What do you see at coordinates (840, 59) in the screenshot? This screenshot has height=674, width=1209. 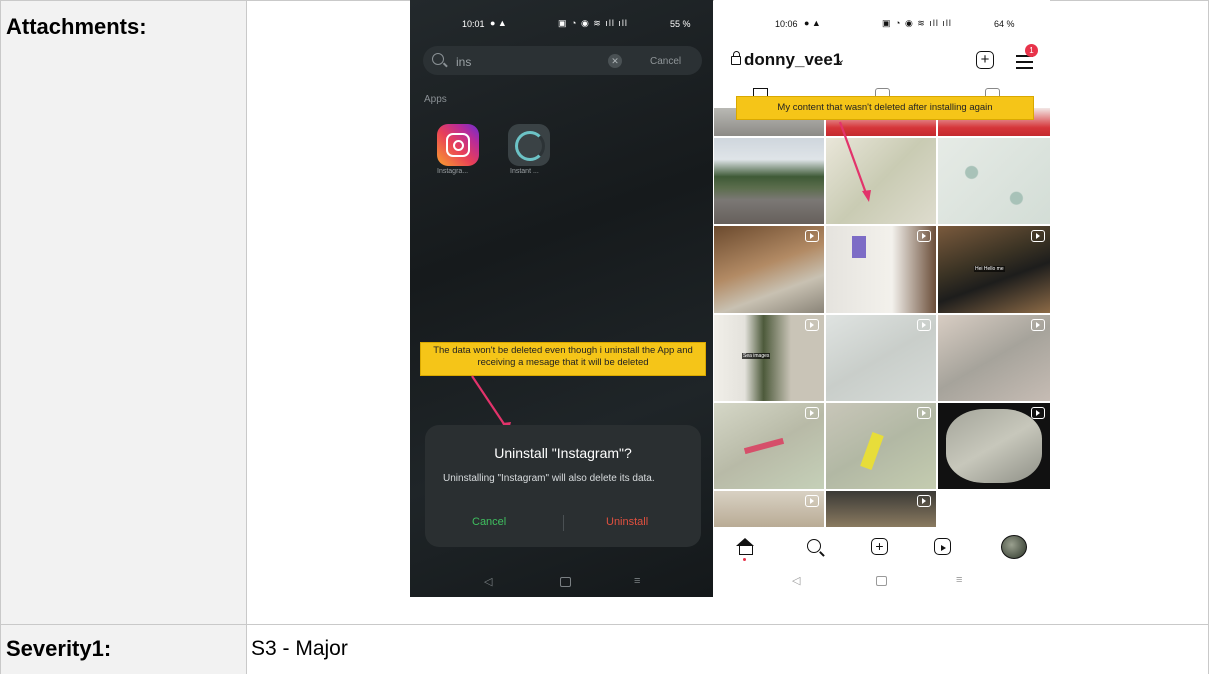 I see `chevron-down-icon: ⌄` at bounding box center [840, 59].